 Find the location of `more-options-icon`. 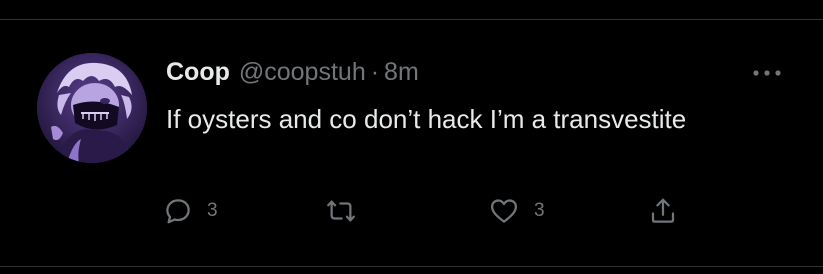

more-options-icon is located at coordinates (767, 73).